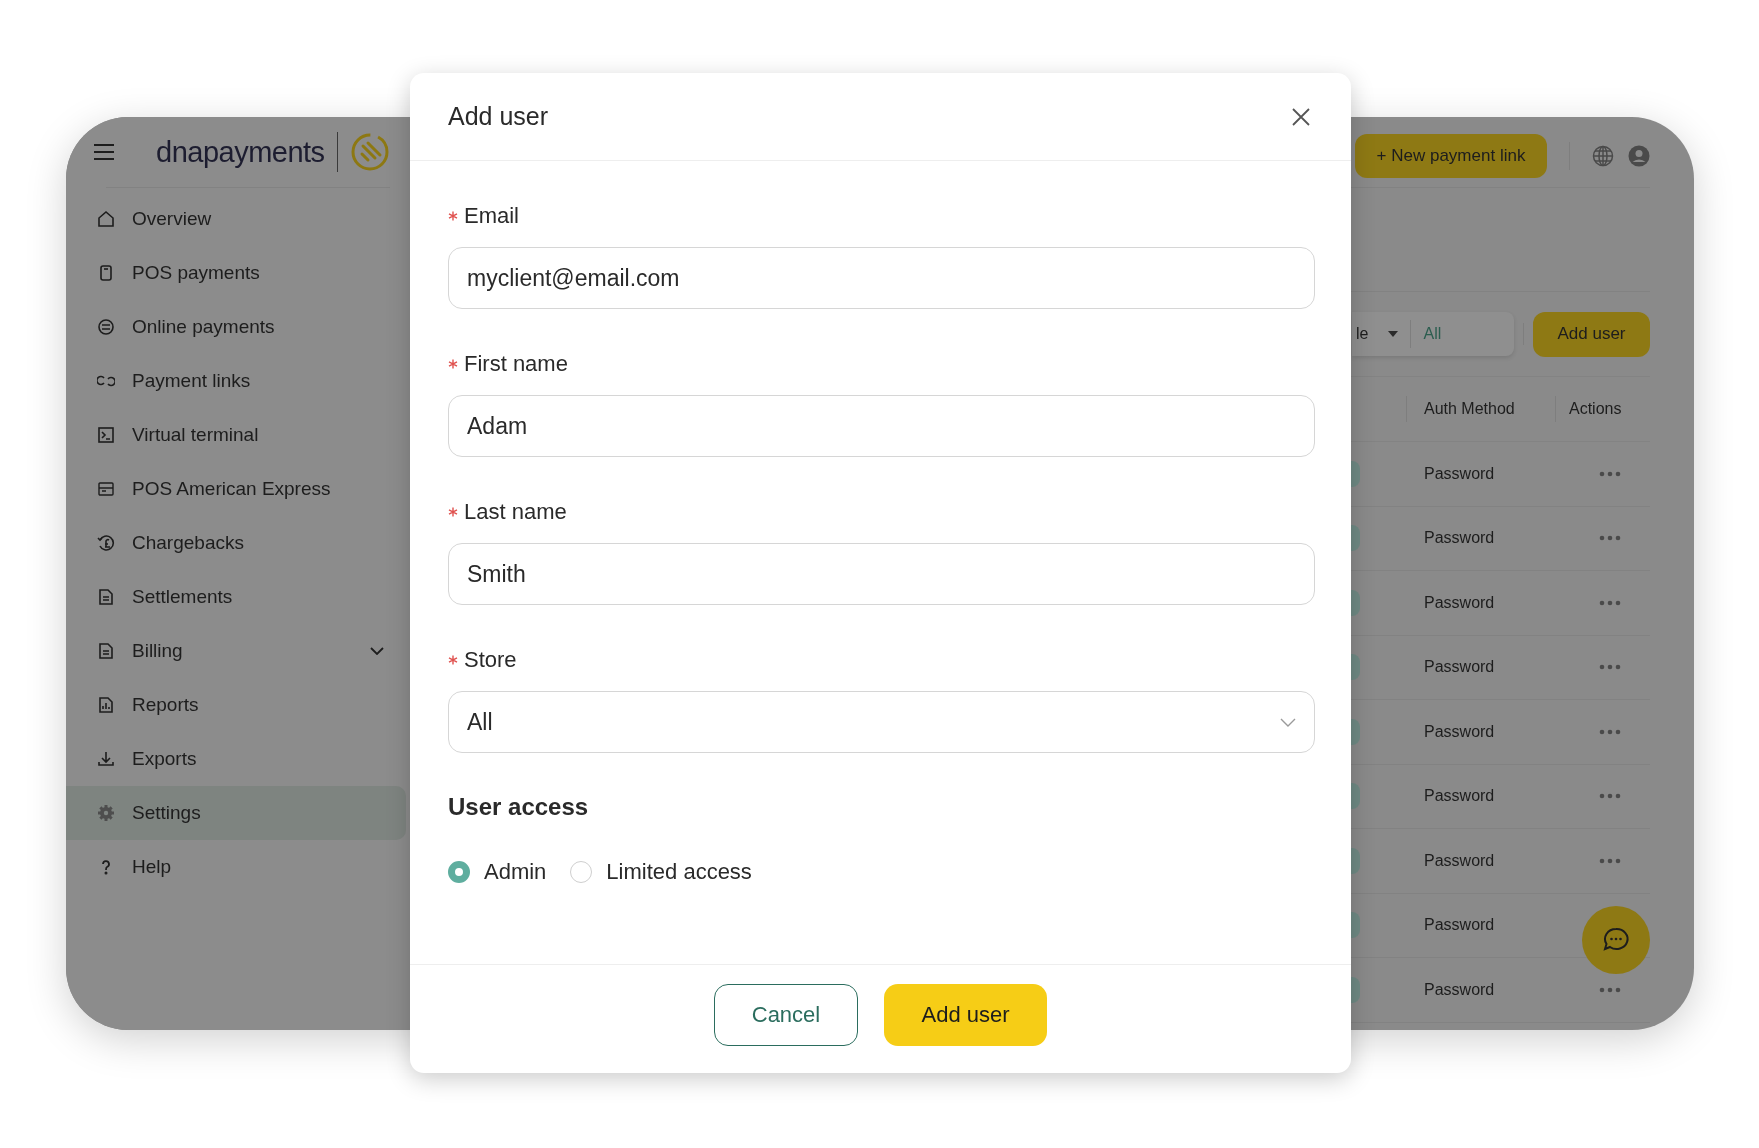  What do you see at coordinates (881, 574) in the screenshot?
I see `input-field: Smith` at bounding box center [881, 574].